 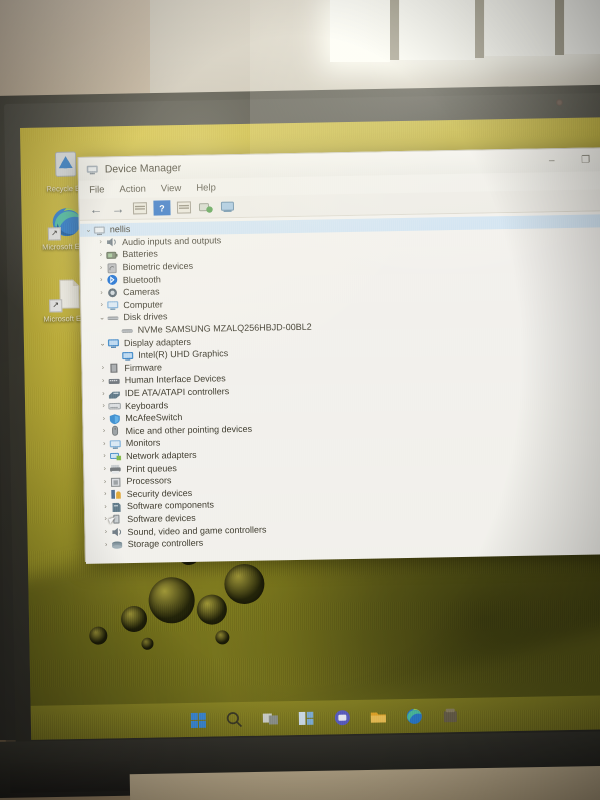 I want to click on window-title: Device Manager, so click(x=143, y=168).